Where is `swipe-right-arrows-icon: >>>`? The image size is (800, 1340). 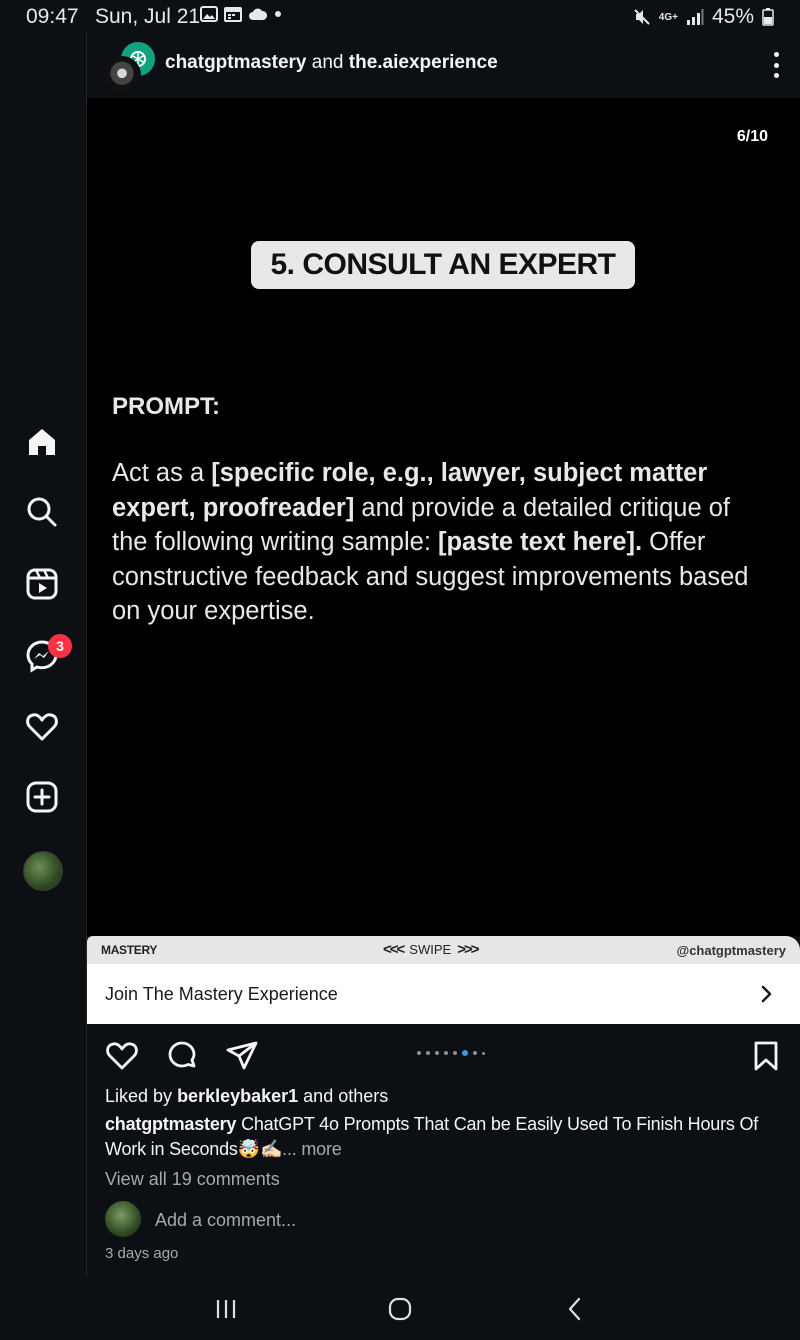
swipe-right-arrows-icon: >>> is located at coordinates (468, 949).